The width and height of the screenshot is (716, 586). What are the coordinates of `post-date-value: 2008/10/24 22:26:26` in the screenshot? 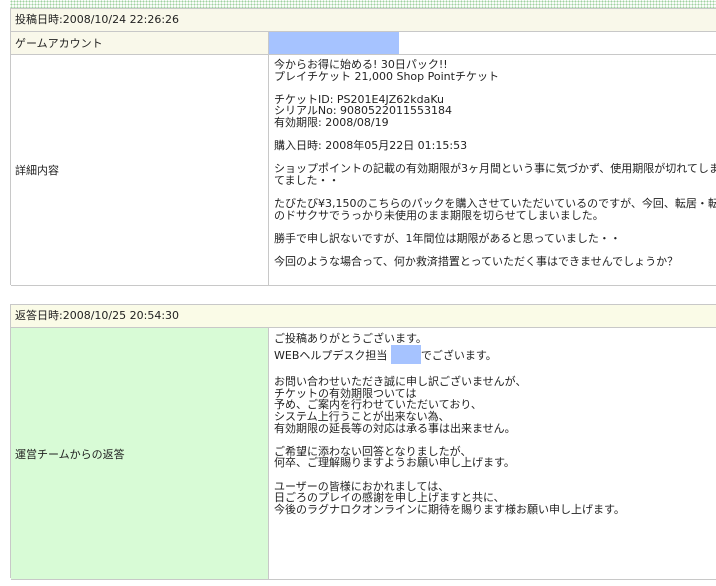 It's located at (121, 19).